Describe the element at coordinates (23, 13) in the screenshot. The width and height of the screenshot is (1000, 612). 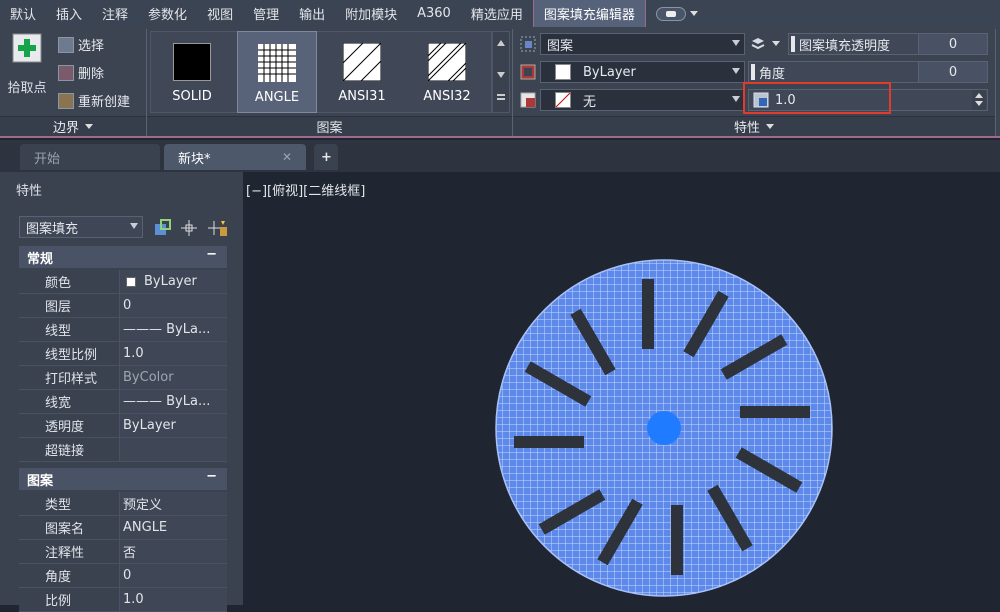
I see `tab-default: 默认` at that location.